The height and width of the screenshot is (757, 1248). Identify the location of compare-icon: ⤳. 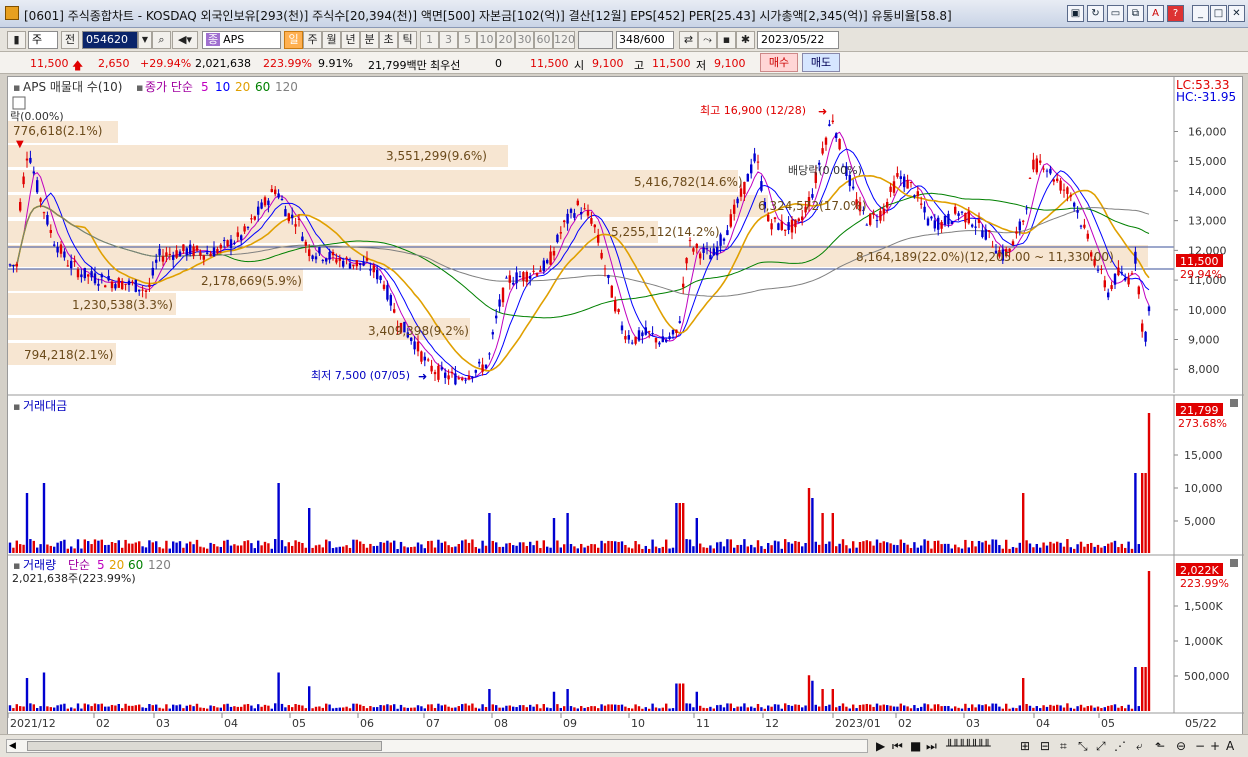
(707, 40).